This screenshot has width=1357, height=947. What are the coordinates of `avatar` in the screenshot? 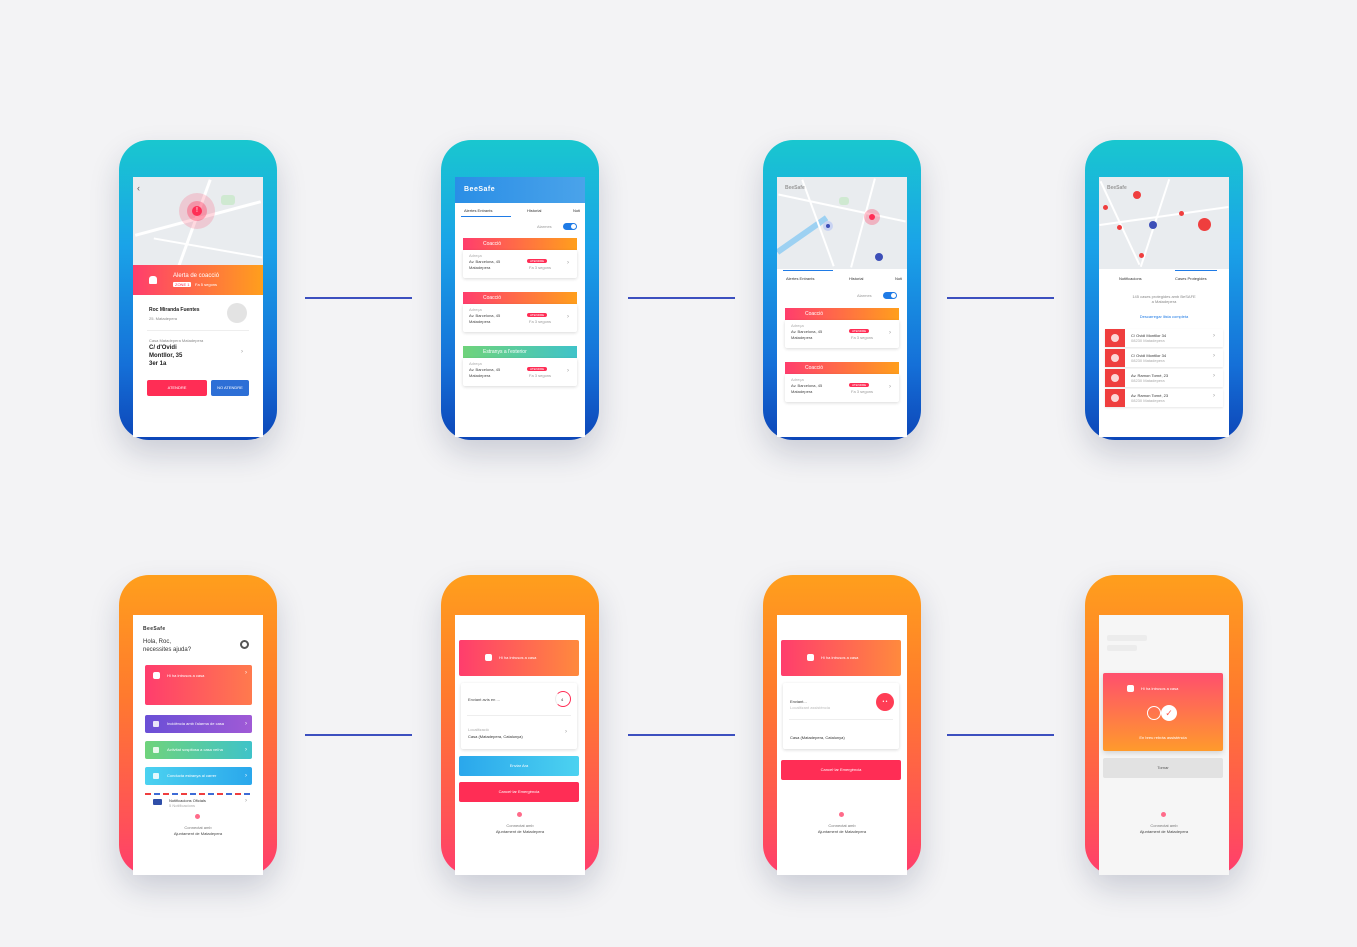 It's located at (237, 313).